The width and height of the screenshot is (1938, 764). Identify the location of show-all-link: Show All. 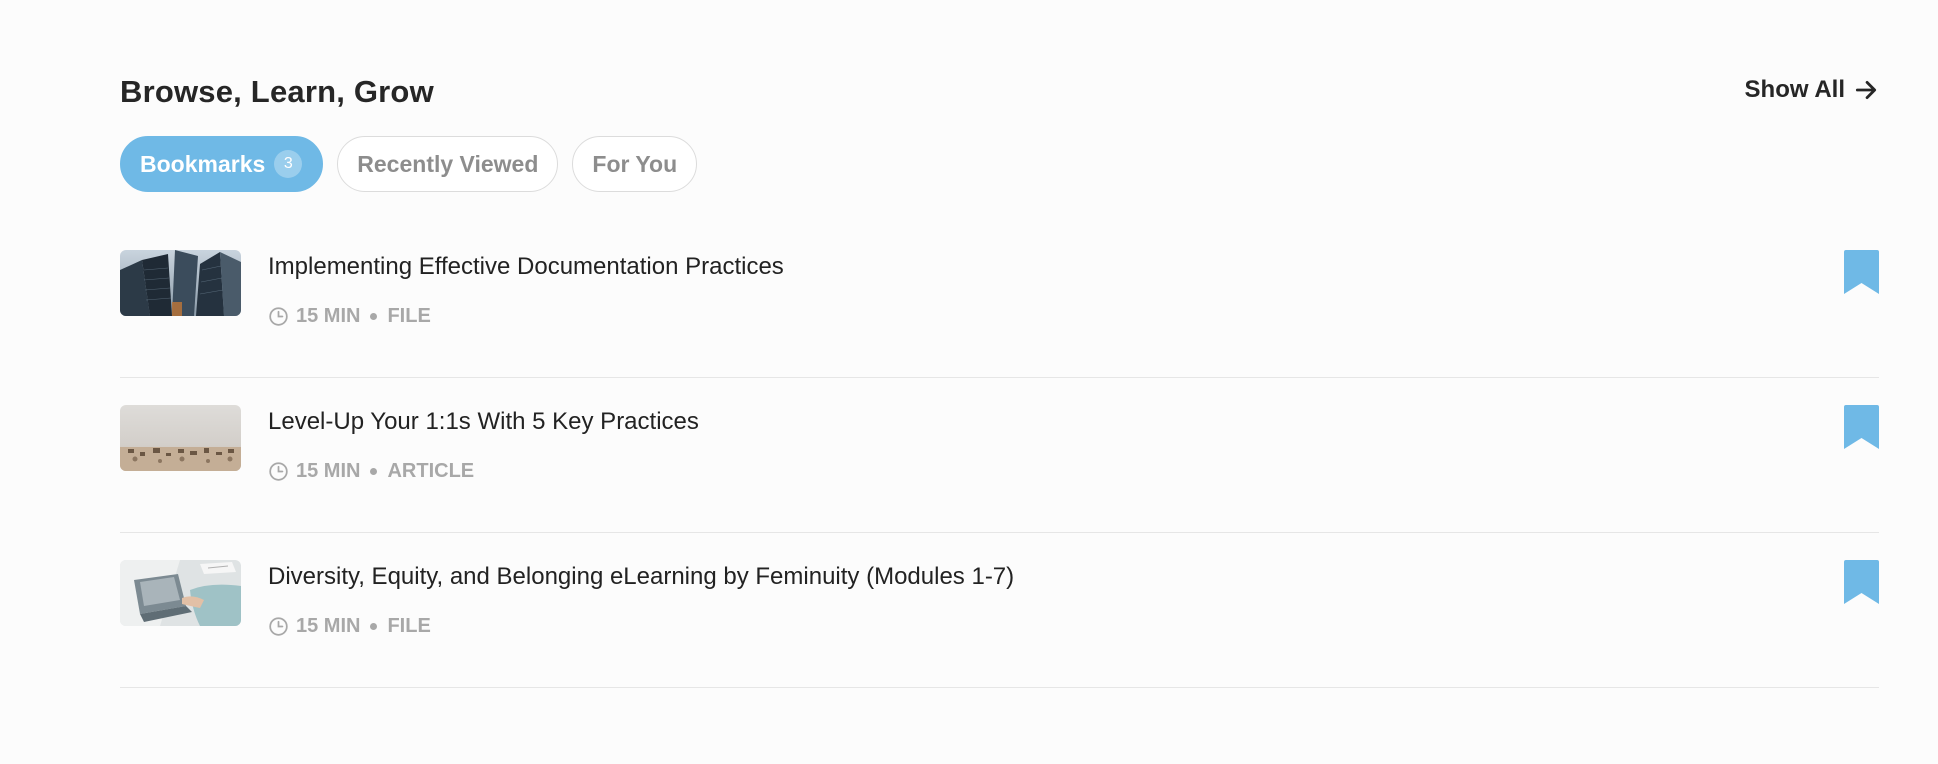
(1812, 90).